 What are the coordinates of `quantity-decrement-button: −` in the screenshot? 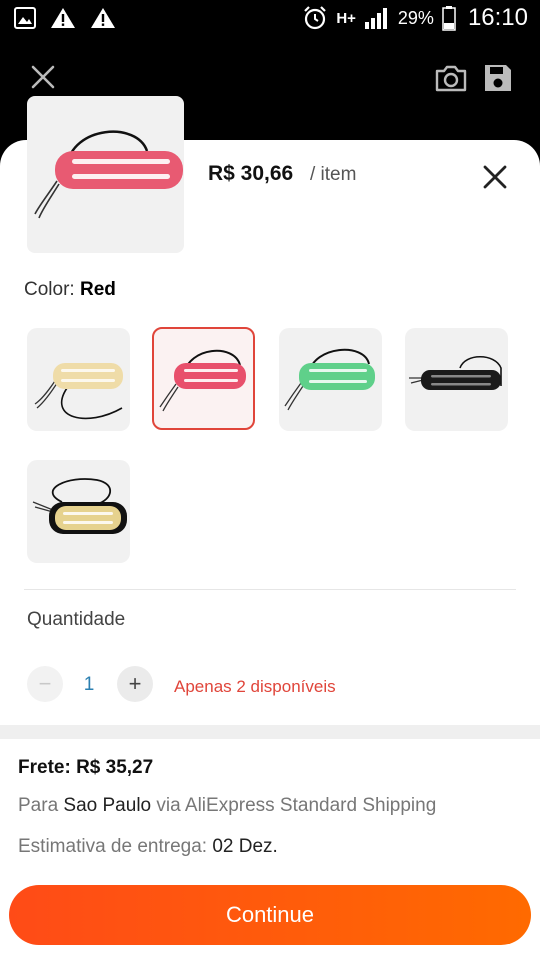 It's located at (45, 684).